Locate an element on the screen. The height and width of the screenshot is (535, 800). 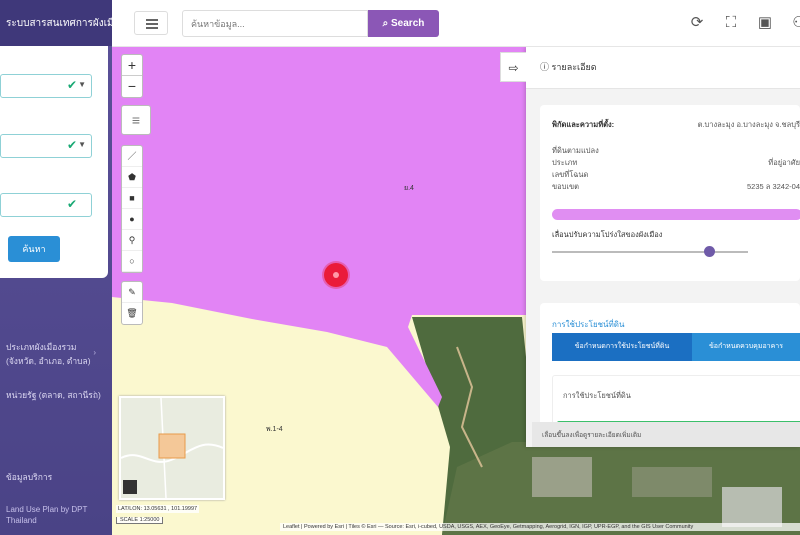
landuse-title: การใช้ประโยชน์ที่ดิน is located at coordinates (588, 324).